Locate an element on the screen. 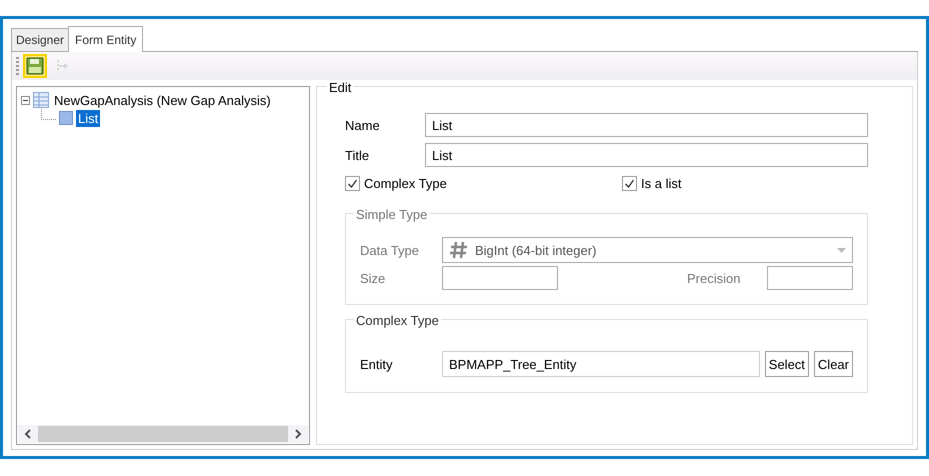  field-label: Size is located at coordinates (373, 278).